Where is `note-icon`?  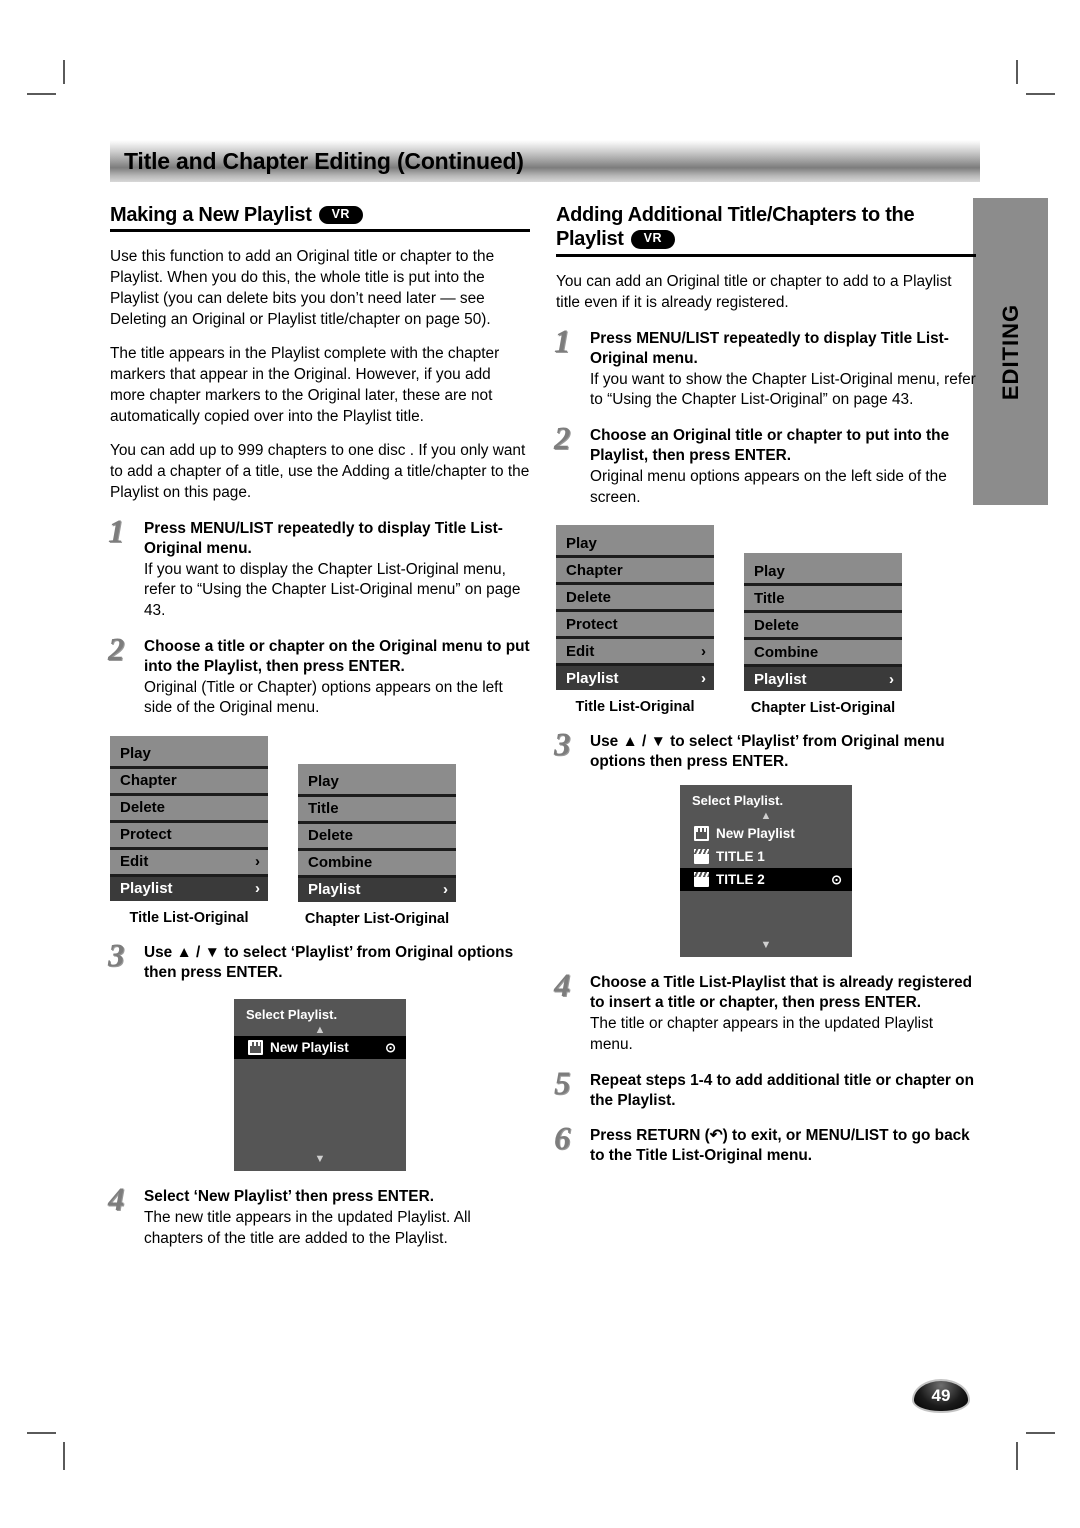
note-icon is located at coordinates (255, 1047).